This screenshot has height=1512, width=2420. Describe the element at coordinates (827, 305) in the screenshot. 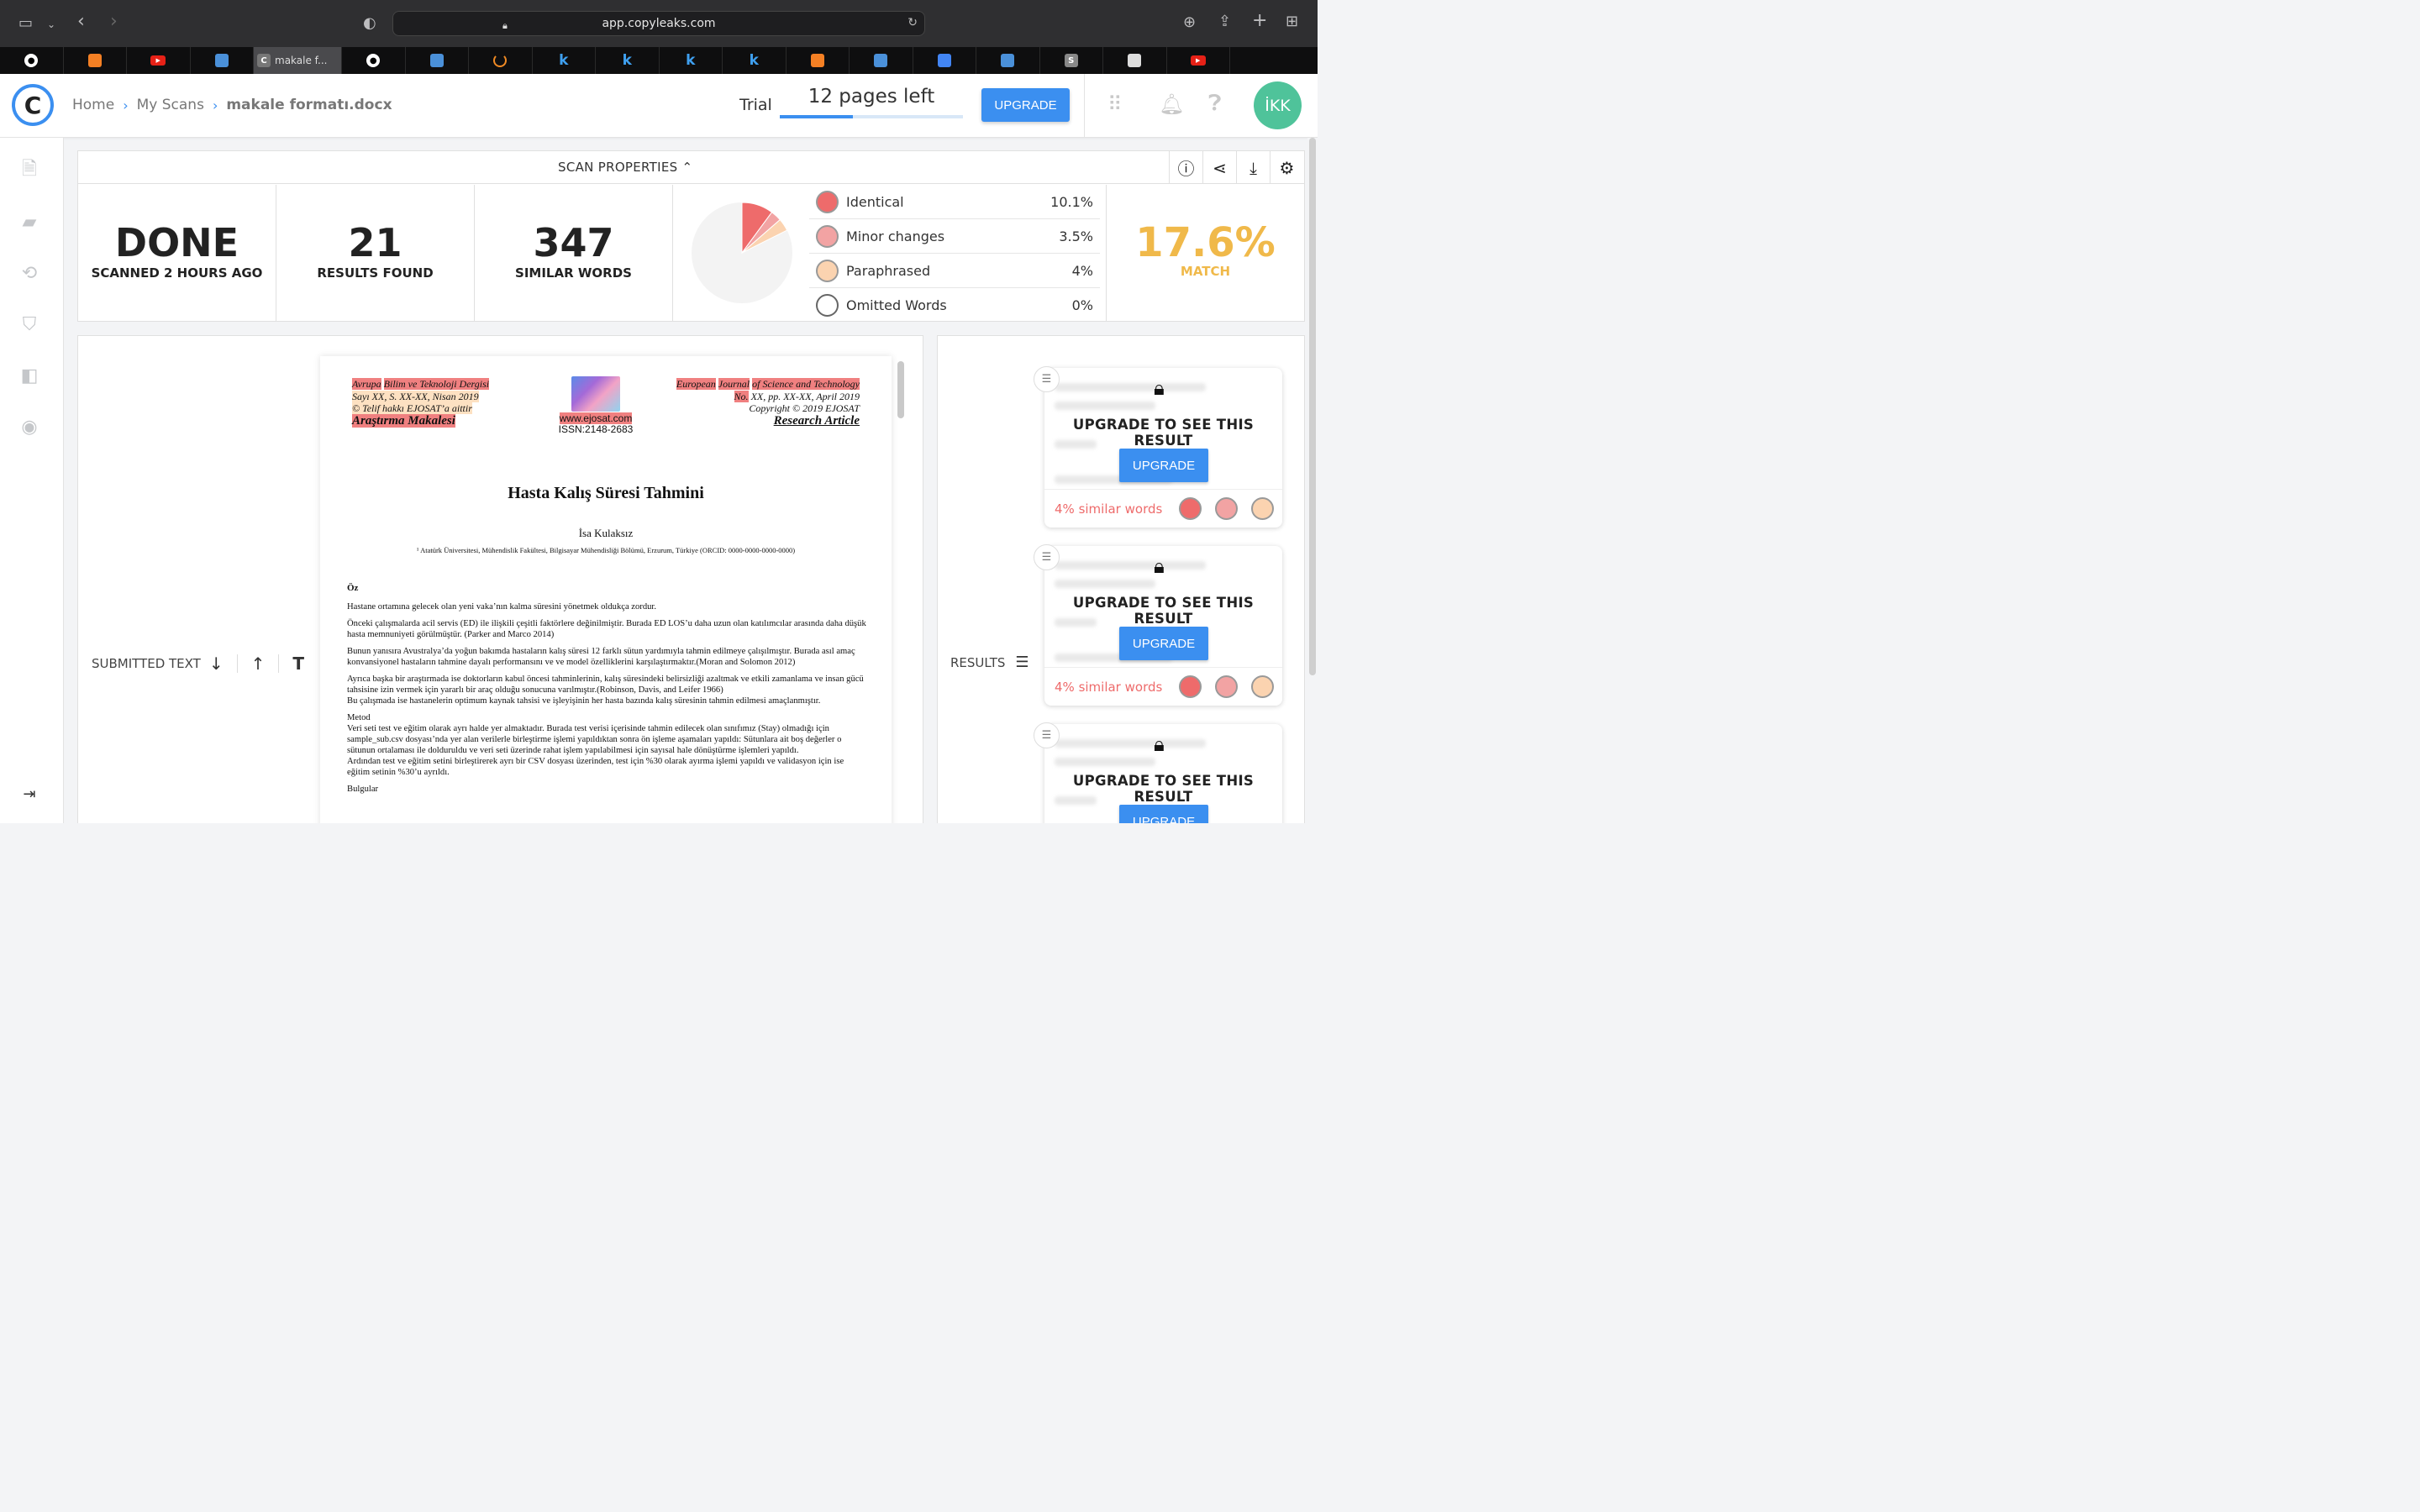

I see `legend-dot` at that location.